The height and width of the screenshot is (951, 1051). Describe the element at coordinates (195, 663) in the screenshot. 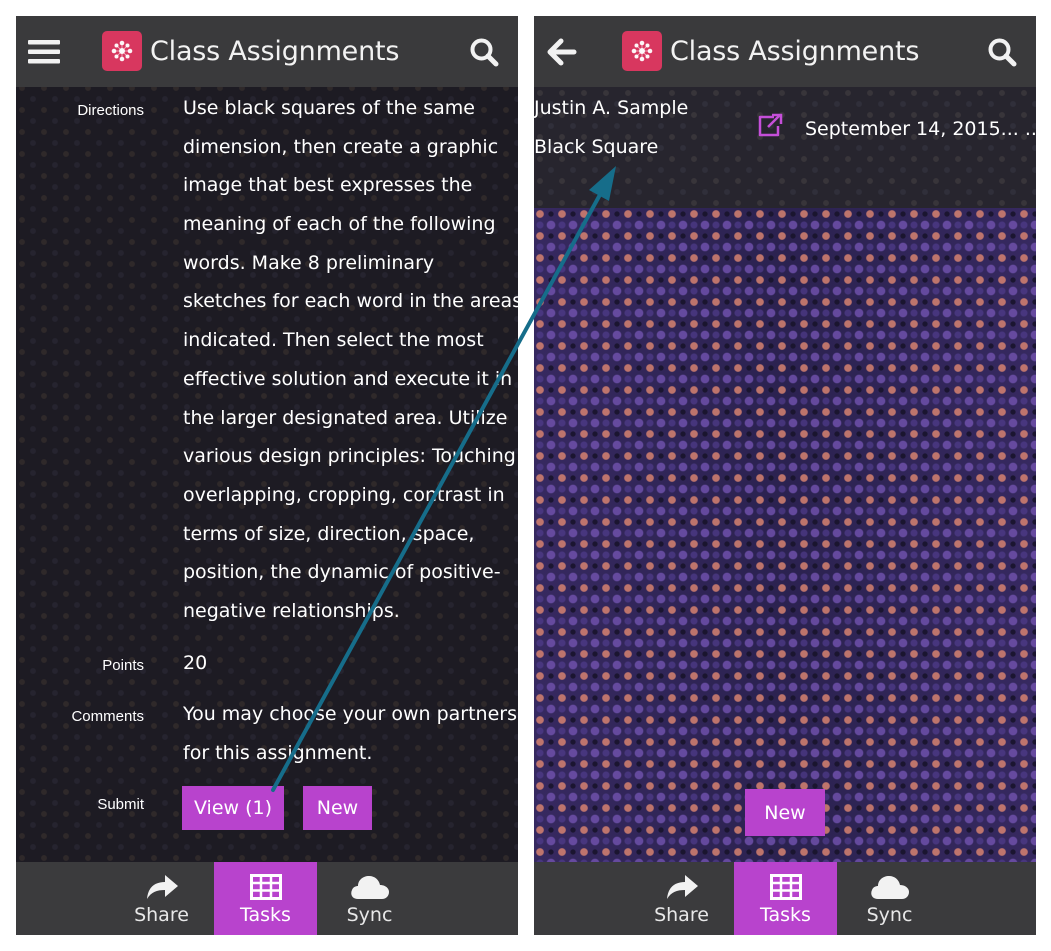

I see `points-value: 20` at that location.